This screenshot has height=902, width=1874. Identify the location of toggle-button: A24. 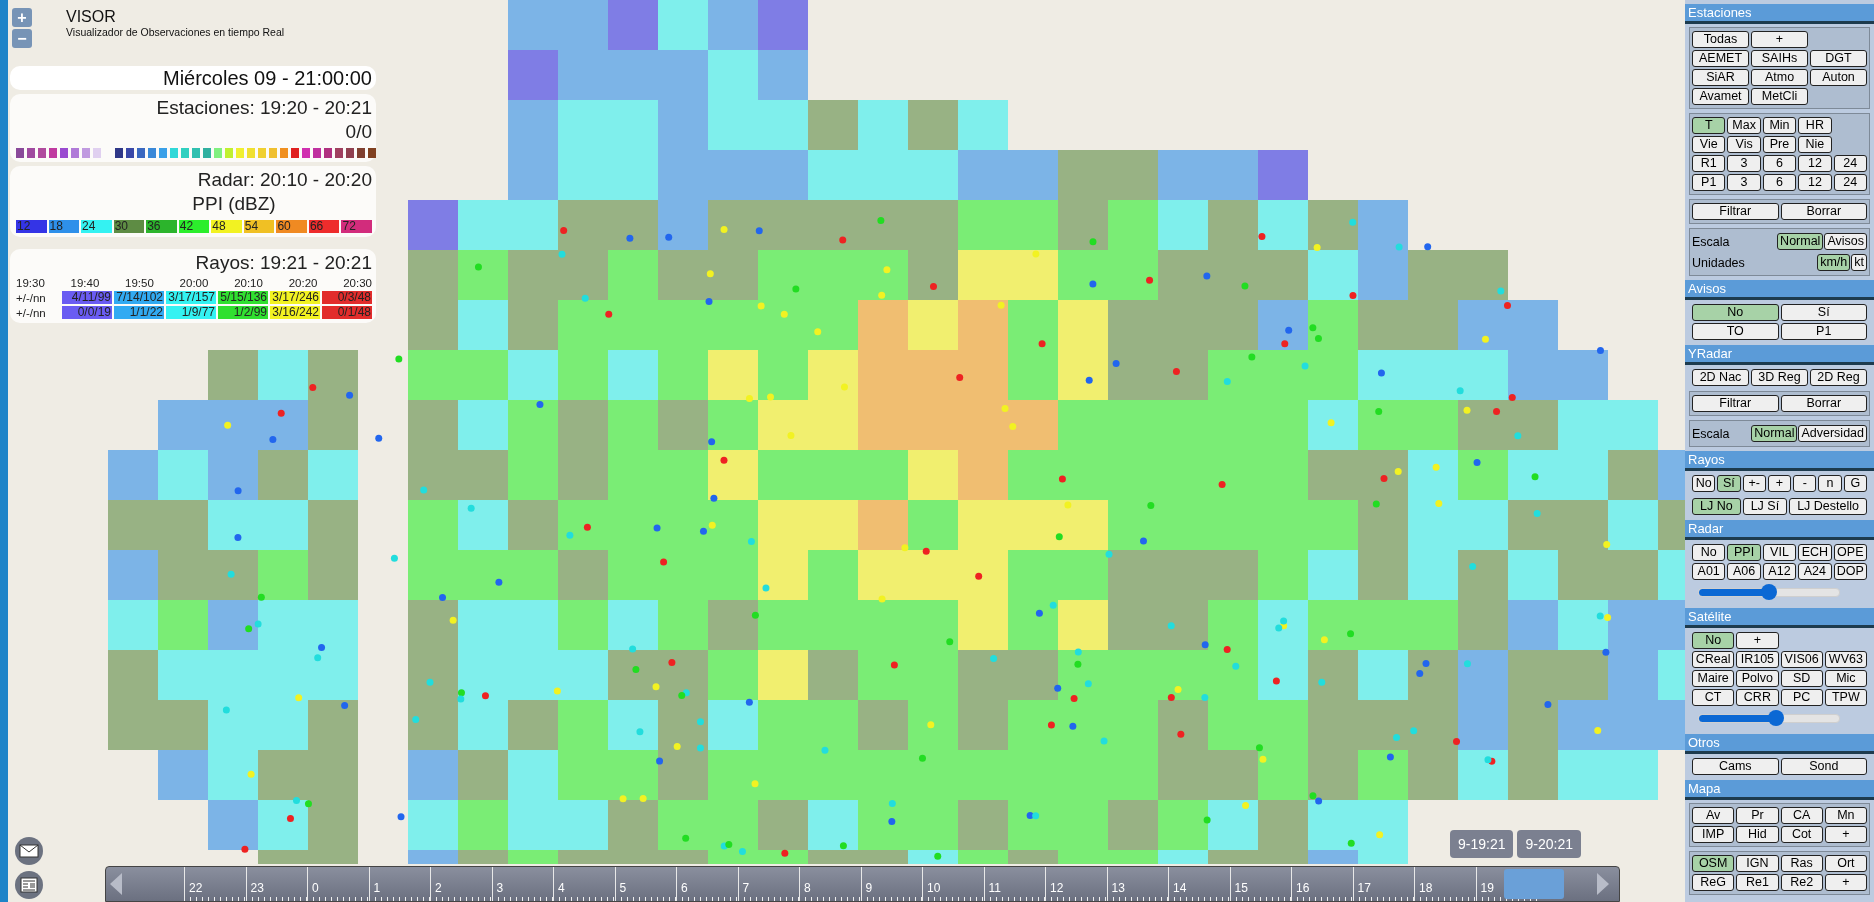
(1815, 571).